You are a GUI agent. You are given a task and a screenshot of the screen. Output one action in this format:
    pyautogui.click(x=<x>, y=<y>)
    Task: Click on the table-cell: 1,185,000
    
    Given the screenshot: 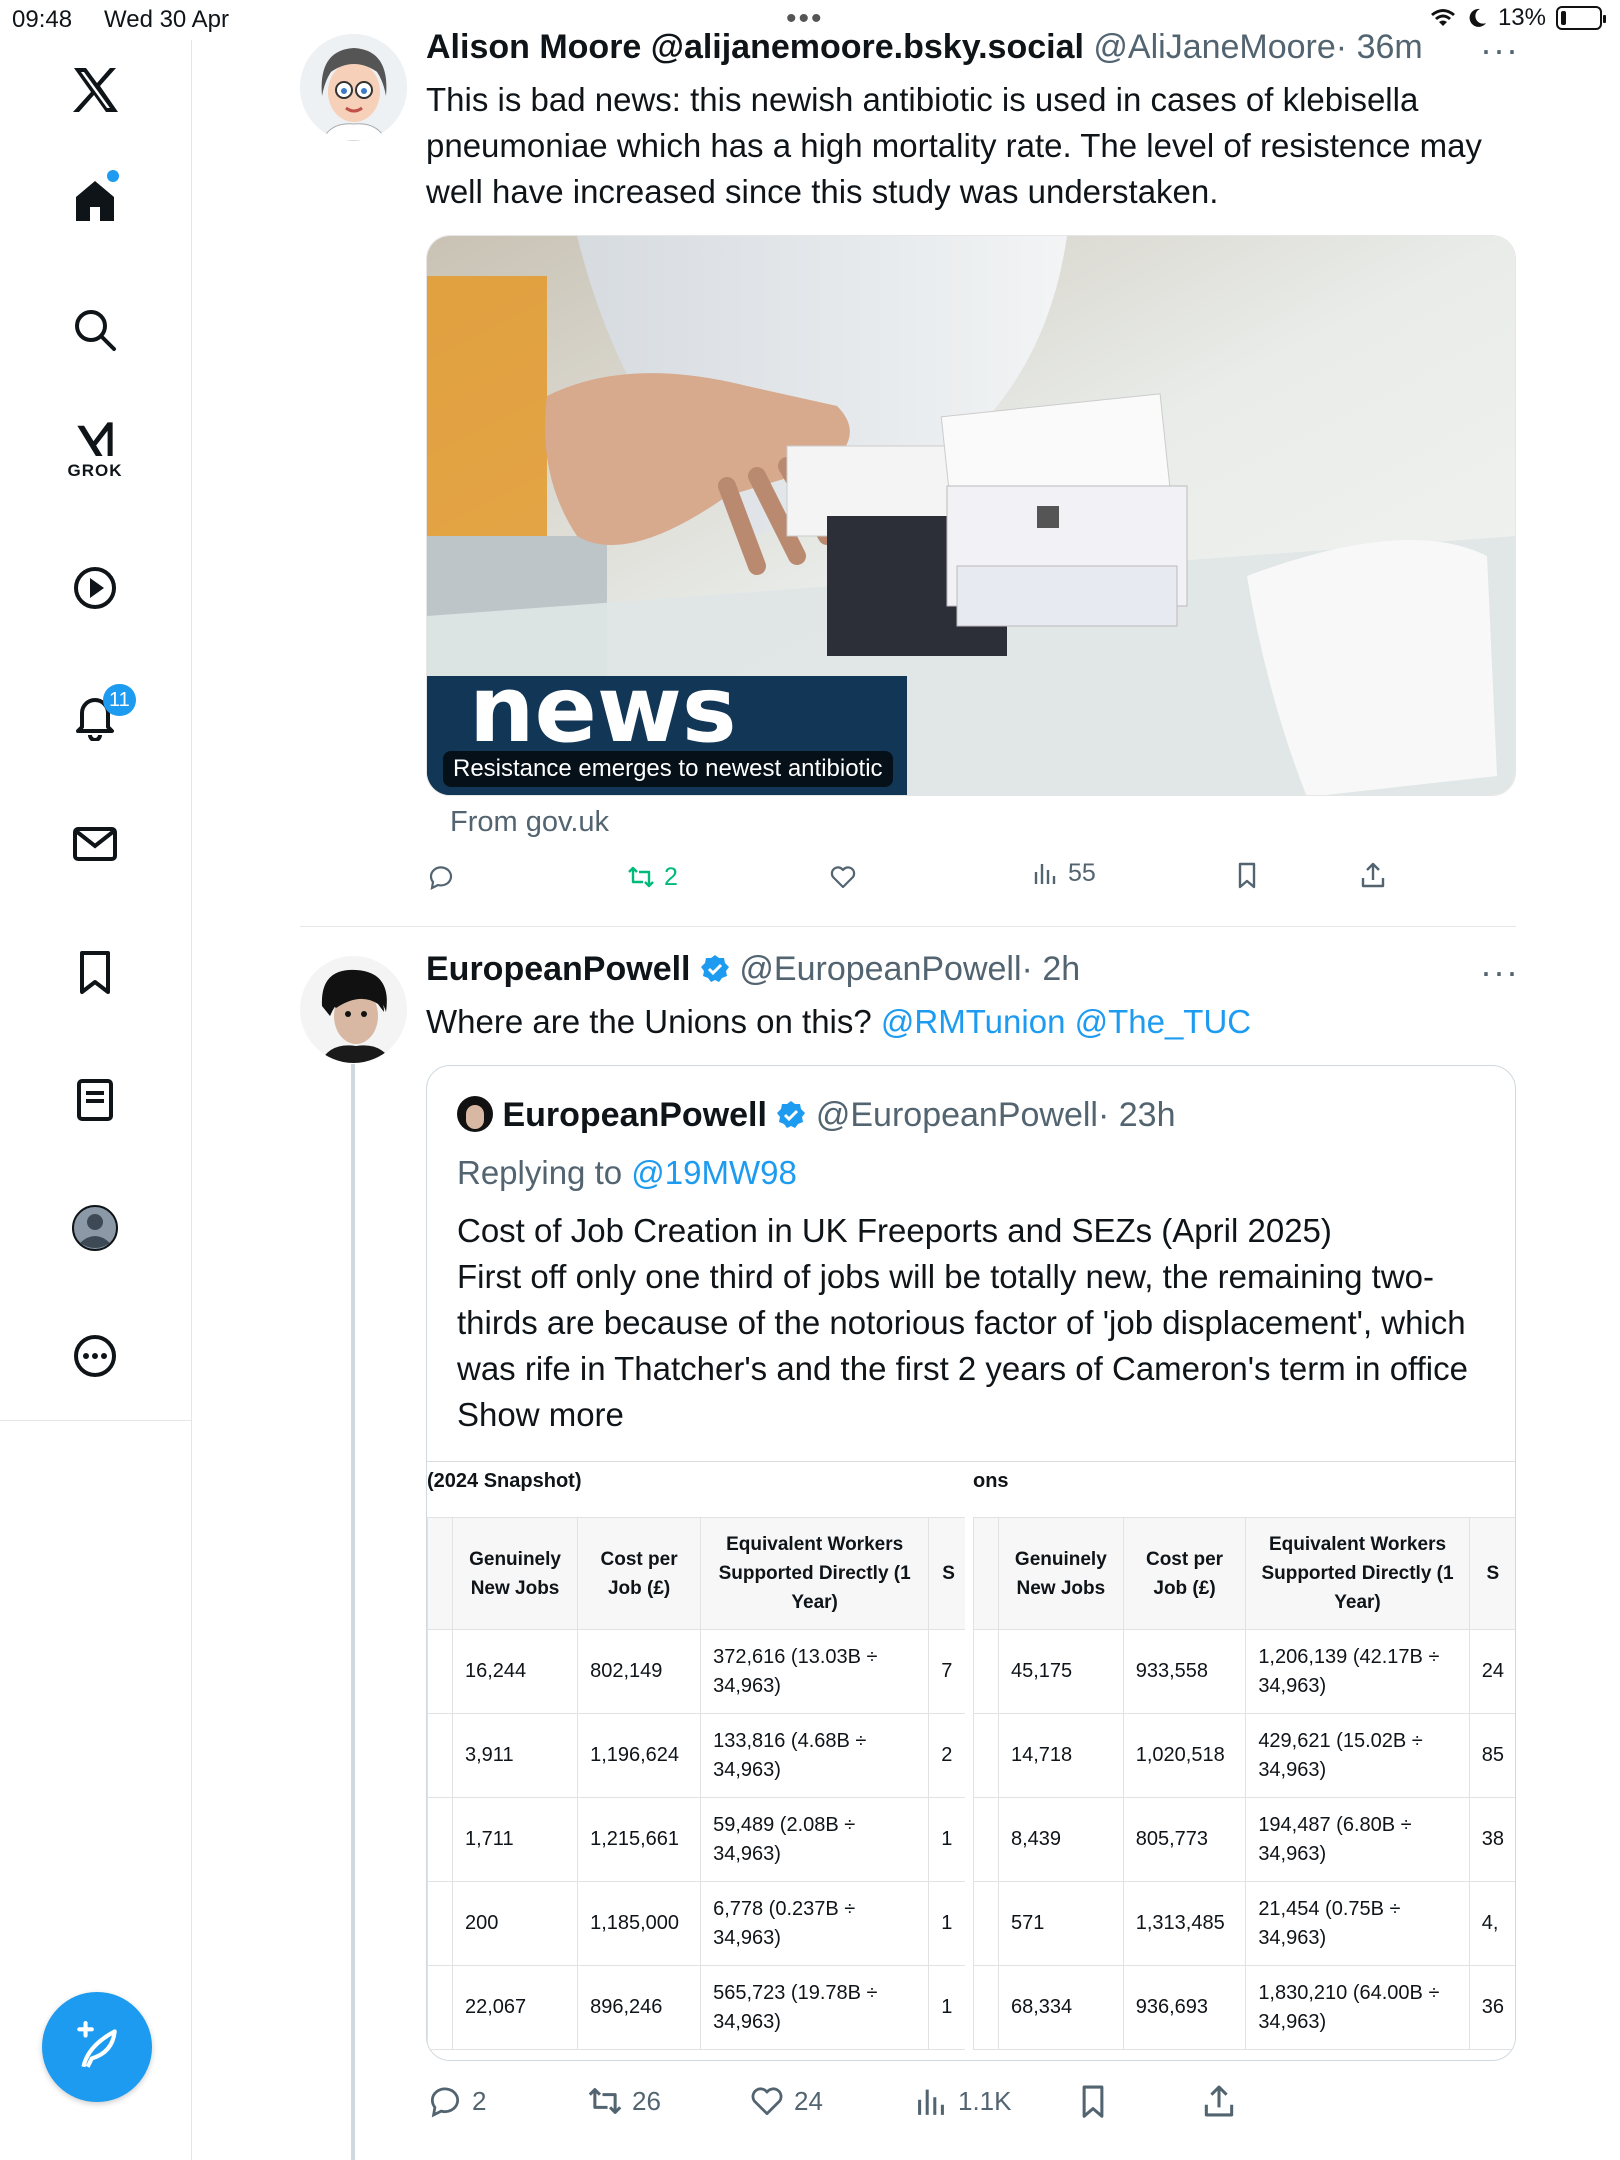 What is the action you would take?
    pyautogui.click(x=639, y=1923)
    